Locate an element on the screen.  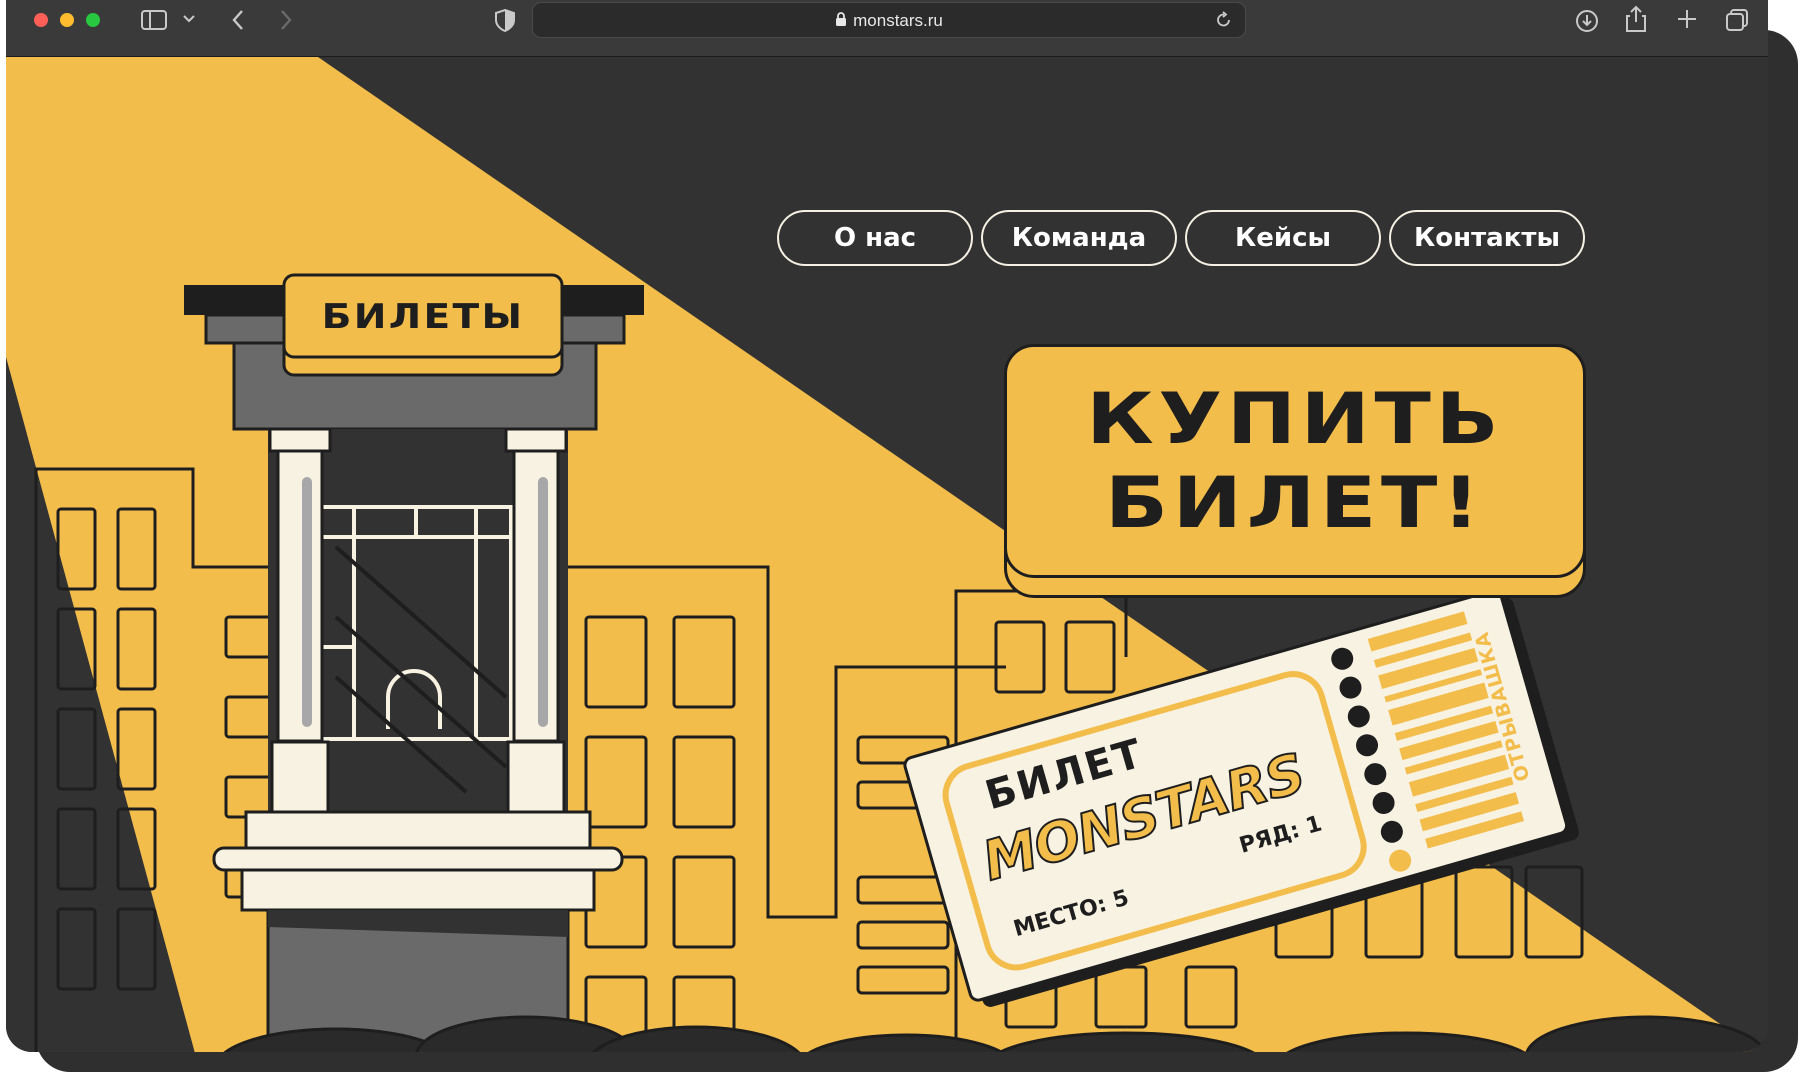
buy-ticket-button: КУПИТЬ БИЛЕТ! is located at coordinates (1295, 471).